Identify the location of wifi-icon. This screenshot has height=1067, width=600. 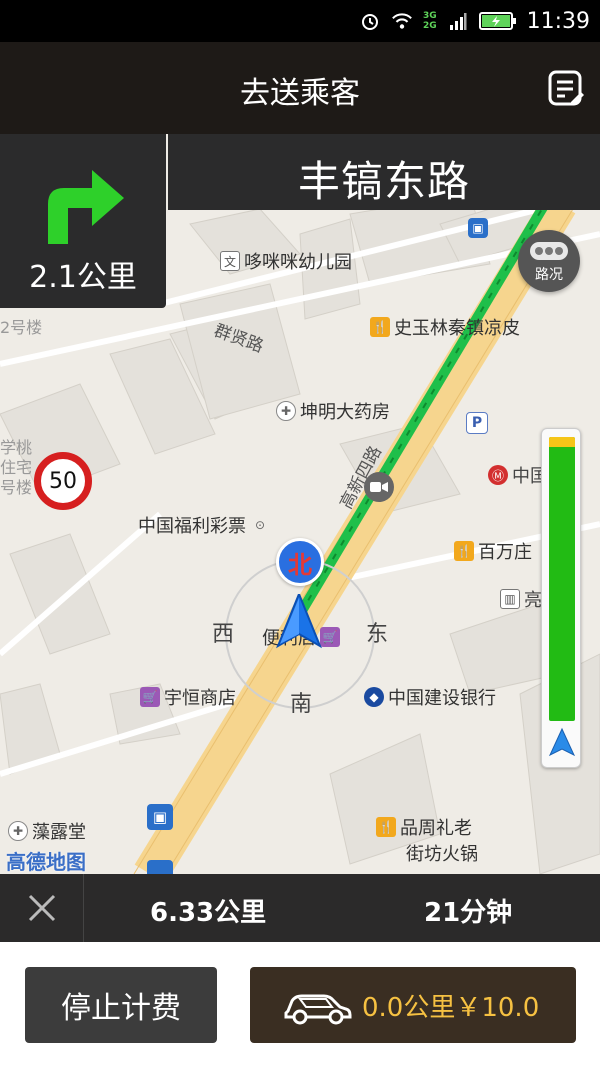
(402, 21).